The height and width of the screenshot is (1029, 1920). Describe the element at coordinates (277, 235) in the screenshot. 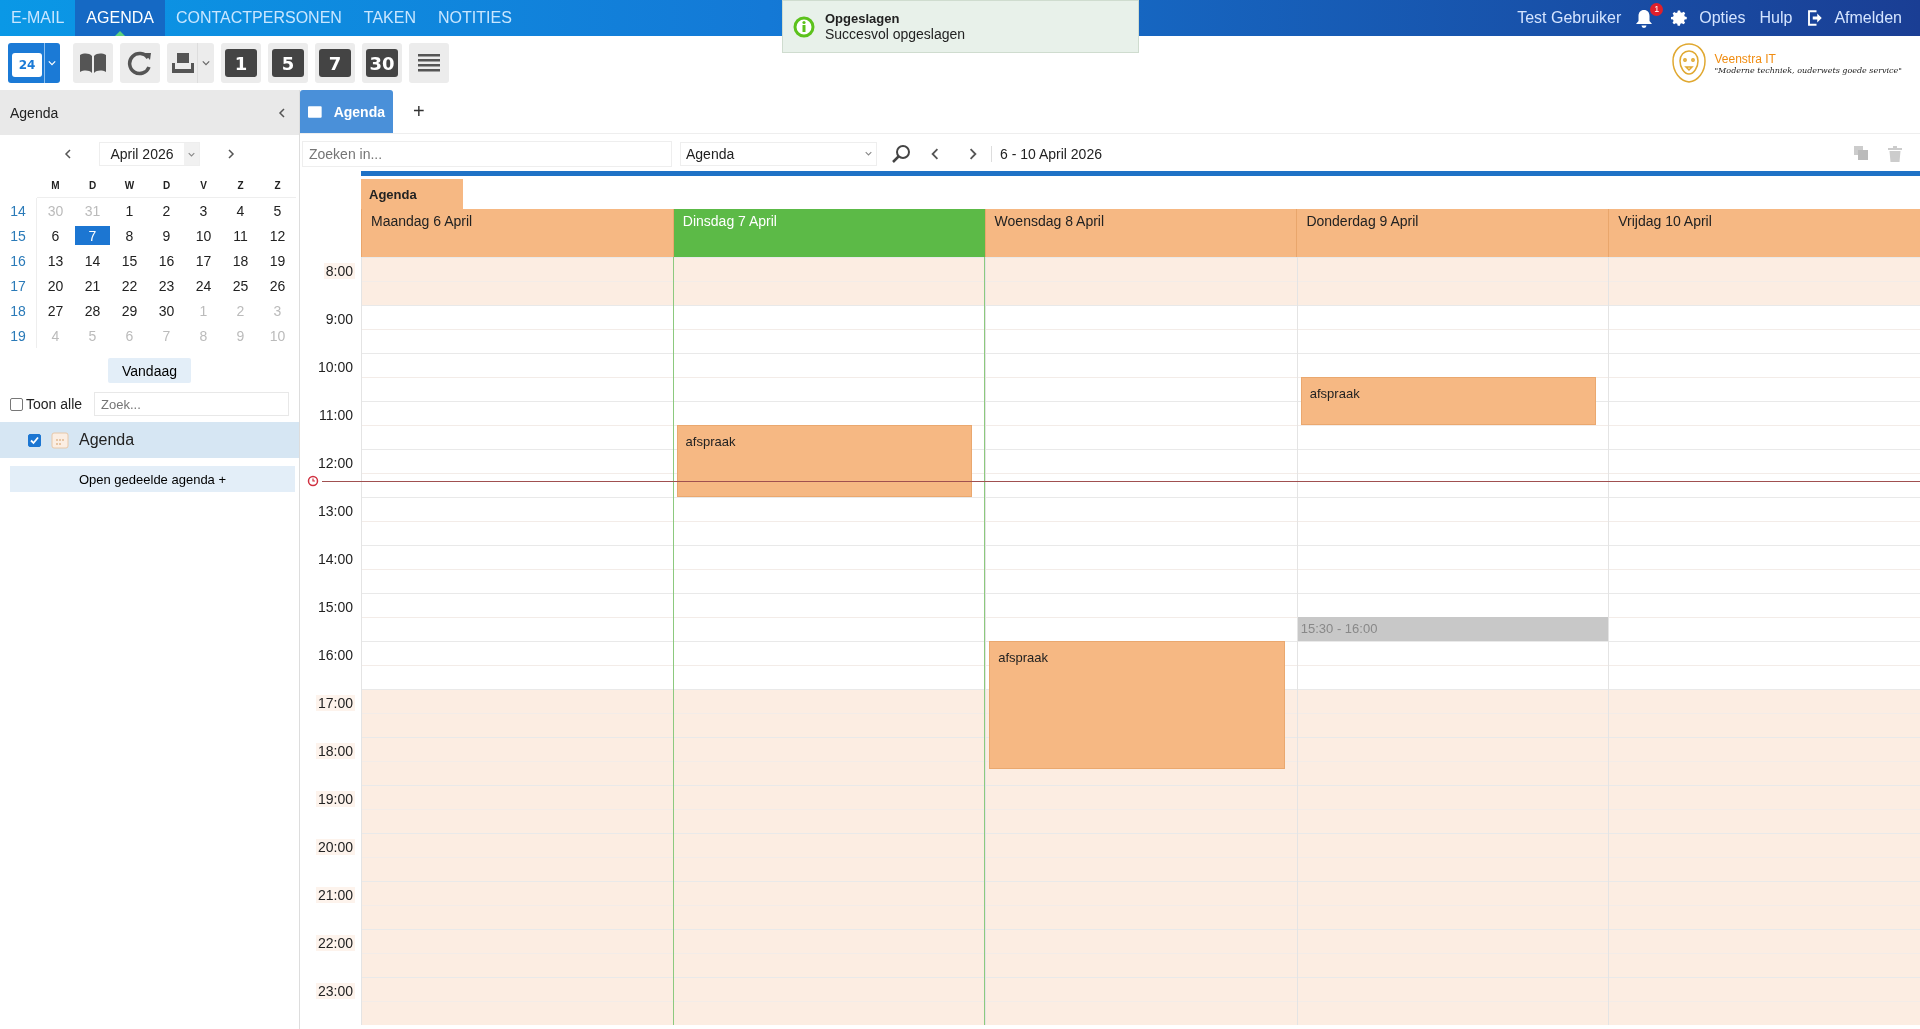

I see `calendar-day: 12` at that location.